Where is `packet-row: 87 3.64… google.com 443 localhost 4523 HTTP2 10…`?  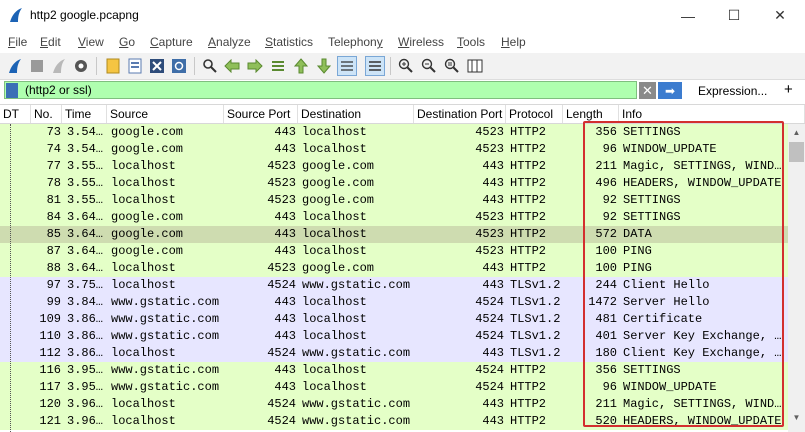
packet-row: 87 3.64… google.com 443 localhost 4523 HTTP2 10… is located at coordinates (394, 251).